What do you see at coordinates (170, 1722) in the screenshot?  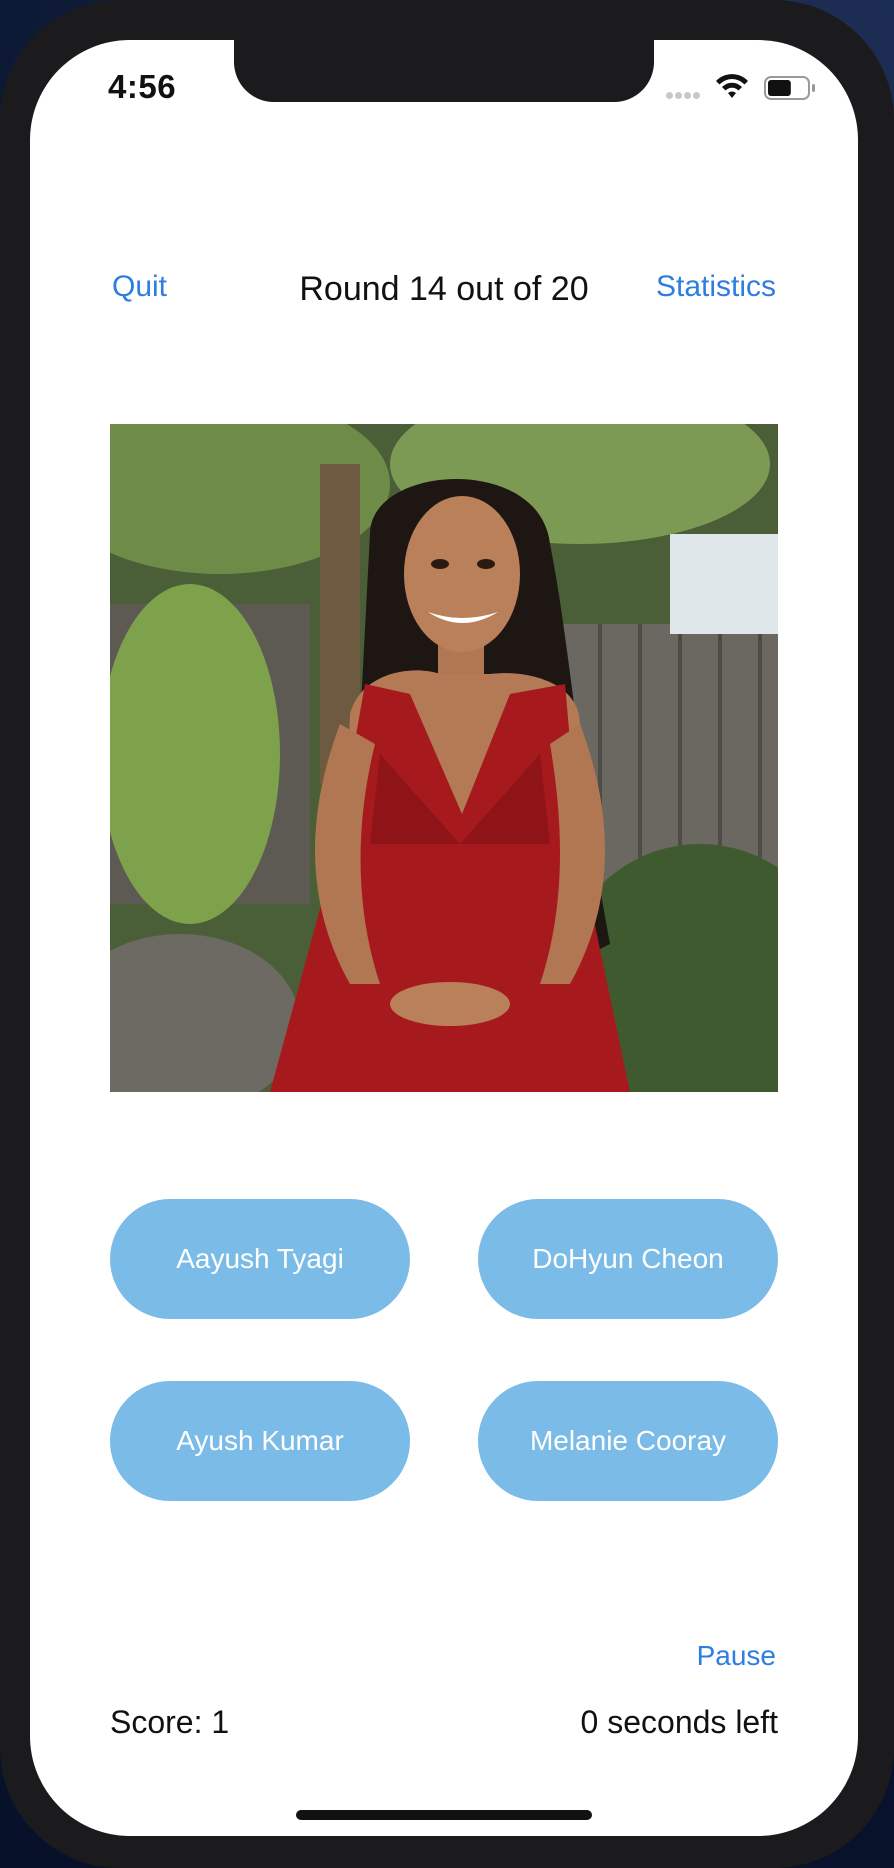 I see `score-label: Score: 1` at bounding box center [170, 1722].